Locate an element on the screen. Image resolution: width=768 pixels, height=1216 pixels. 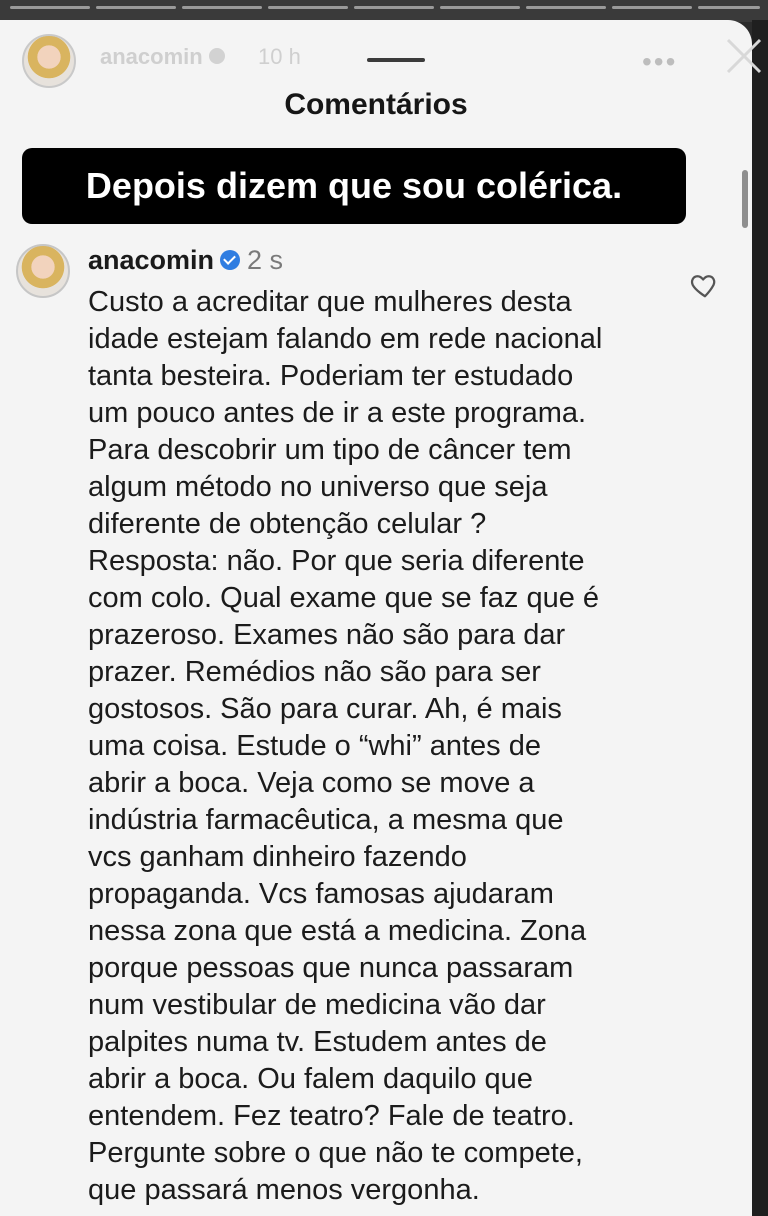
comment-line: um pouco antes de ir a este programa. is located at coordinates (337, 413).